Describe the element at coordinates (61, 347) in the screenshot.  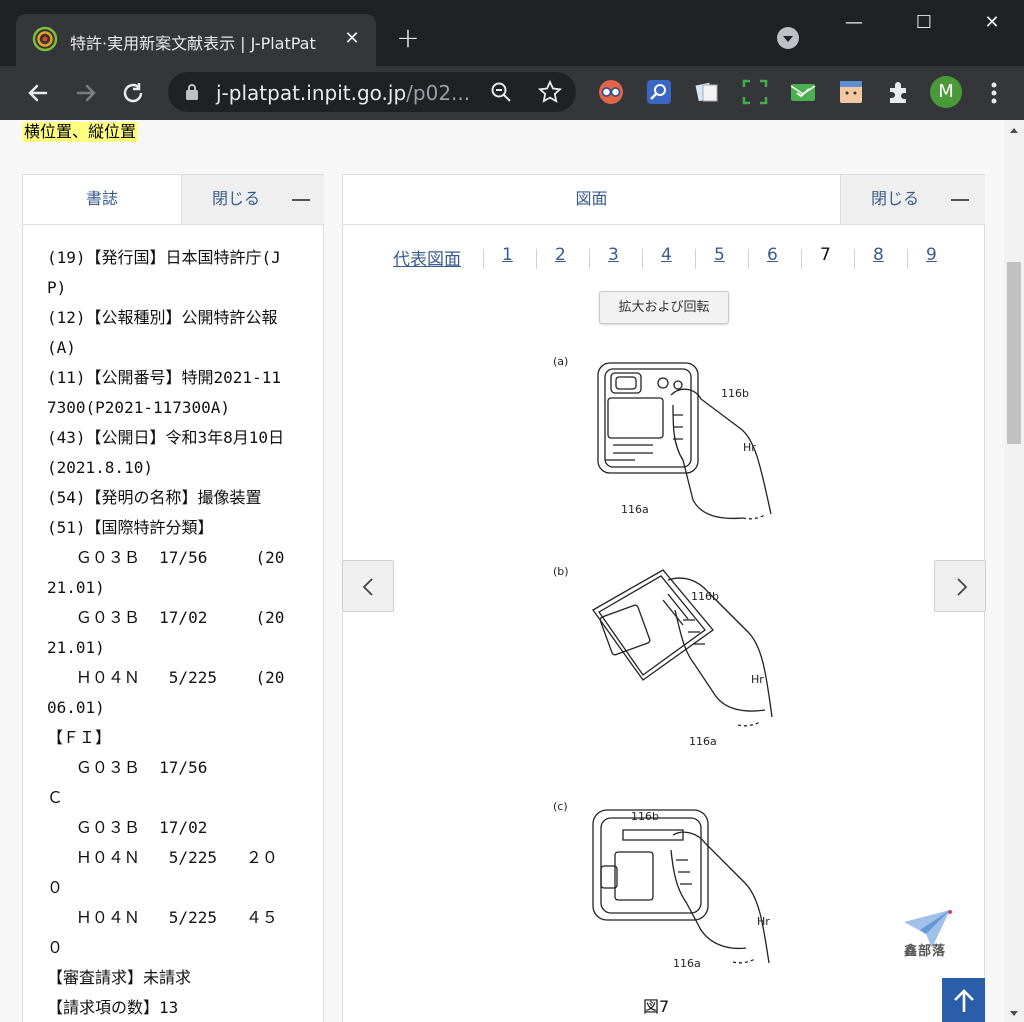
I see `bibliography-line: (A)` at that location.